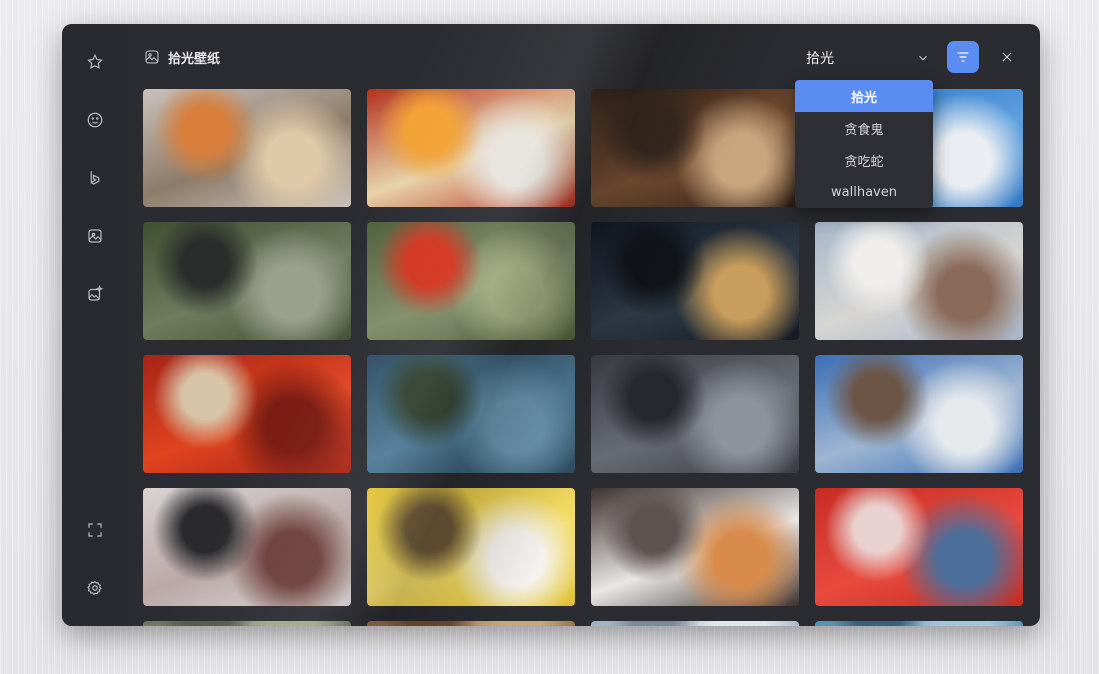 The height and width of the screenshot is (674, 1099). Describe the element at coordinates (864, 96) in the screenshot. I see `dropdown-option: 拾光` at that location.